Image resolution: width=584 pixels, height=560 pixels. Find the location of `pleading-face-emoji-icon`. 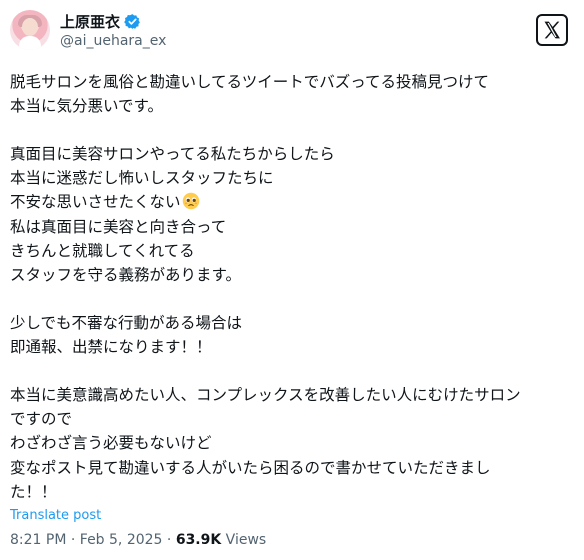

pleading-face-emoji-icon is located at coordinates (191, 201).